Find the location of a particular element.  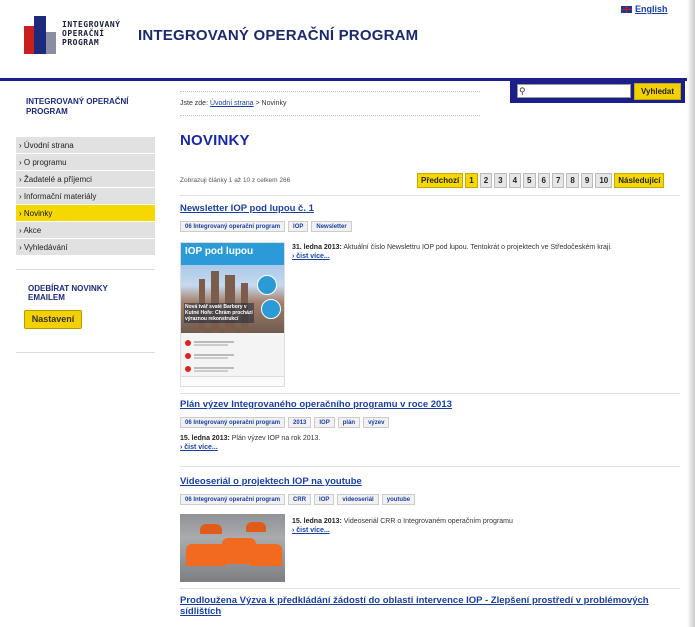

logo-line: PROGRAM is located at coordinates (81, 42).